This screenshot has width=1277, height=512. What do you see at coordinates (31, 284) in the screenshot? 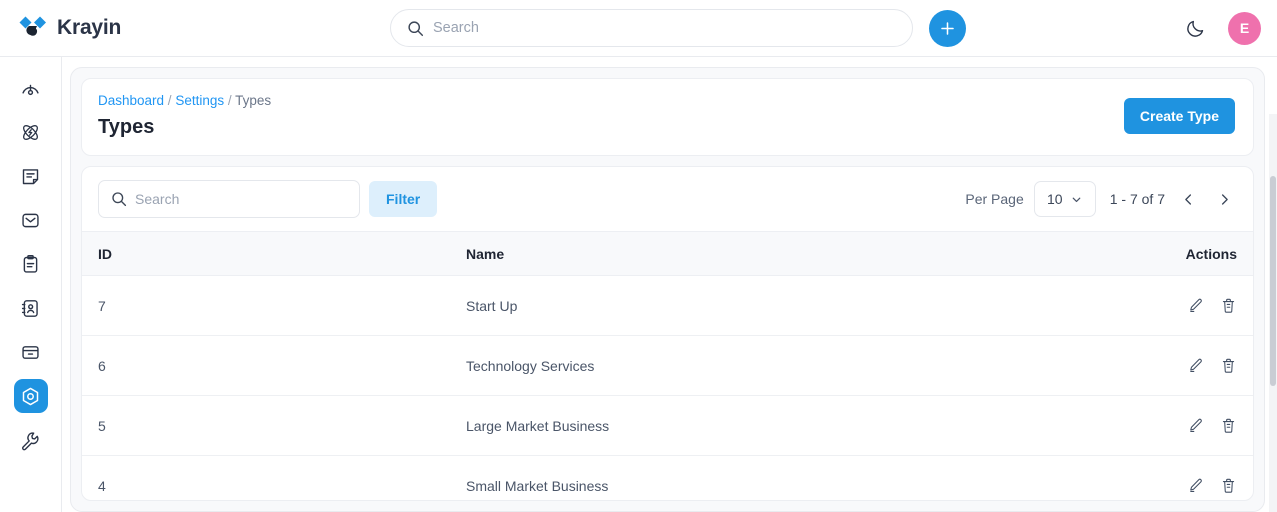
I see `sidebar` at bounding box center [31, 284].